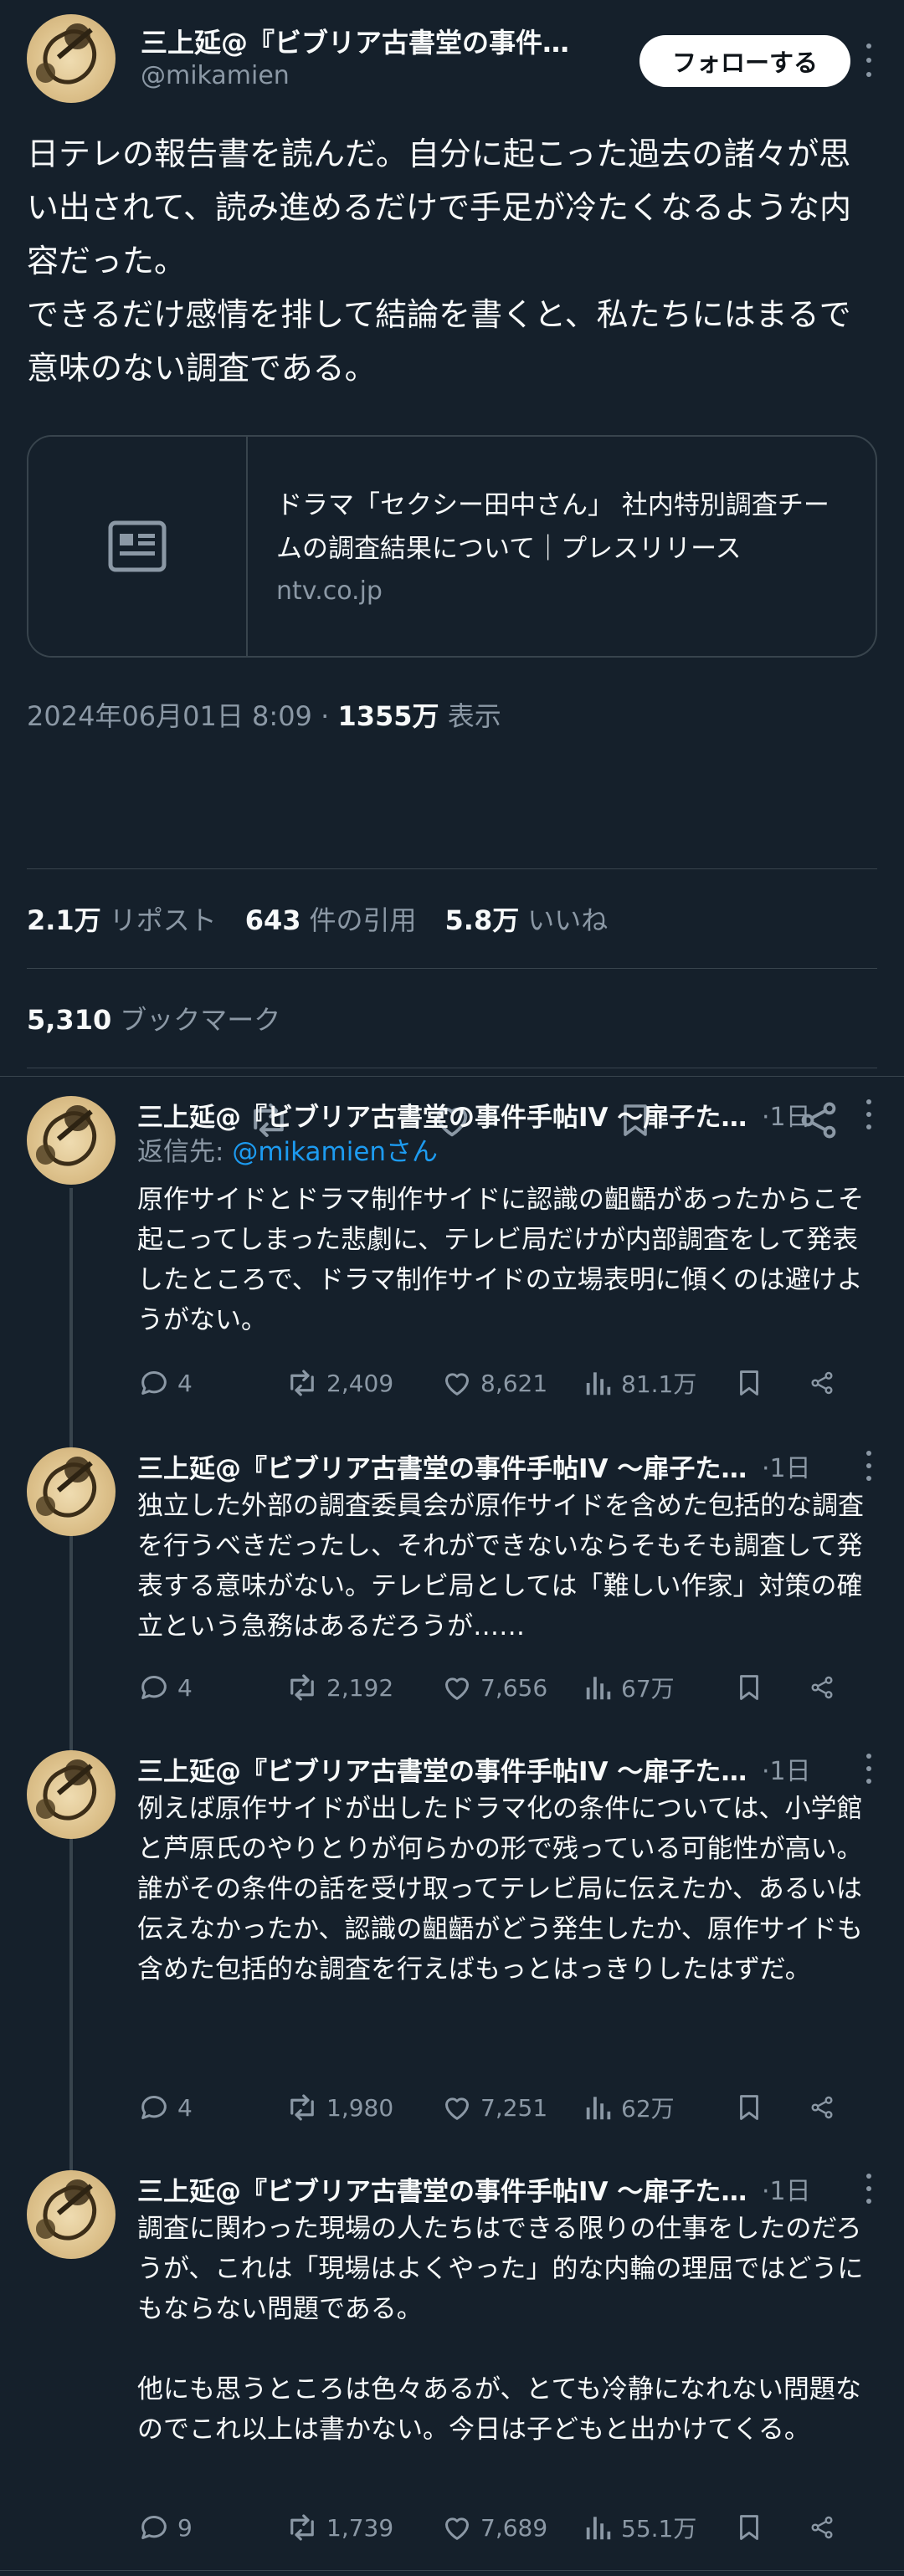  Describe the element at coordinates (658, 2107) in the screenshot. I see `views-button: 62万` at that location.